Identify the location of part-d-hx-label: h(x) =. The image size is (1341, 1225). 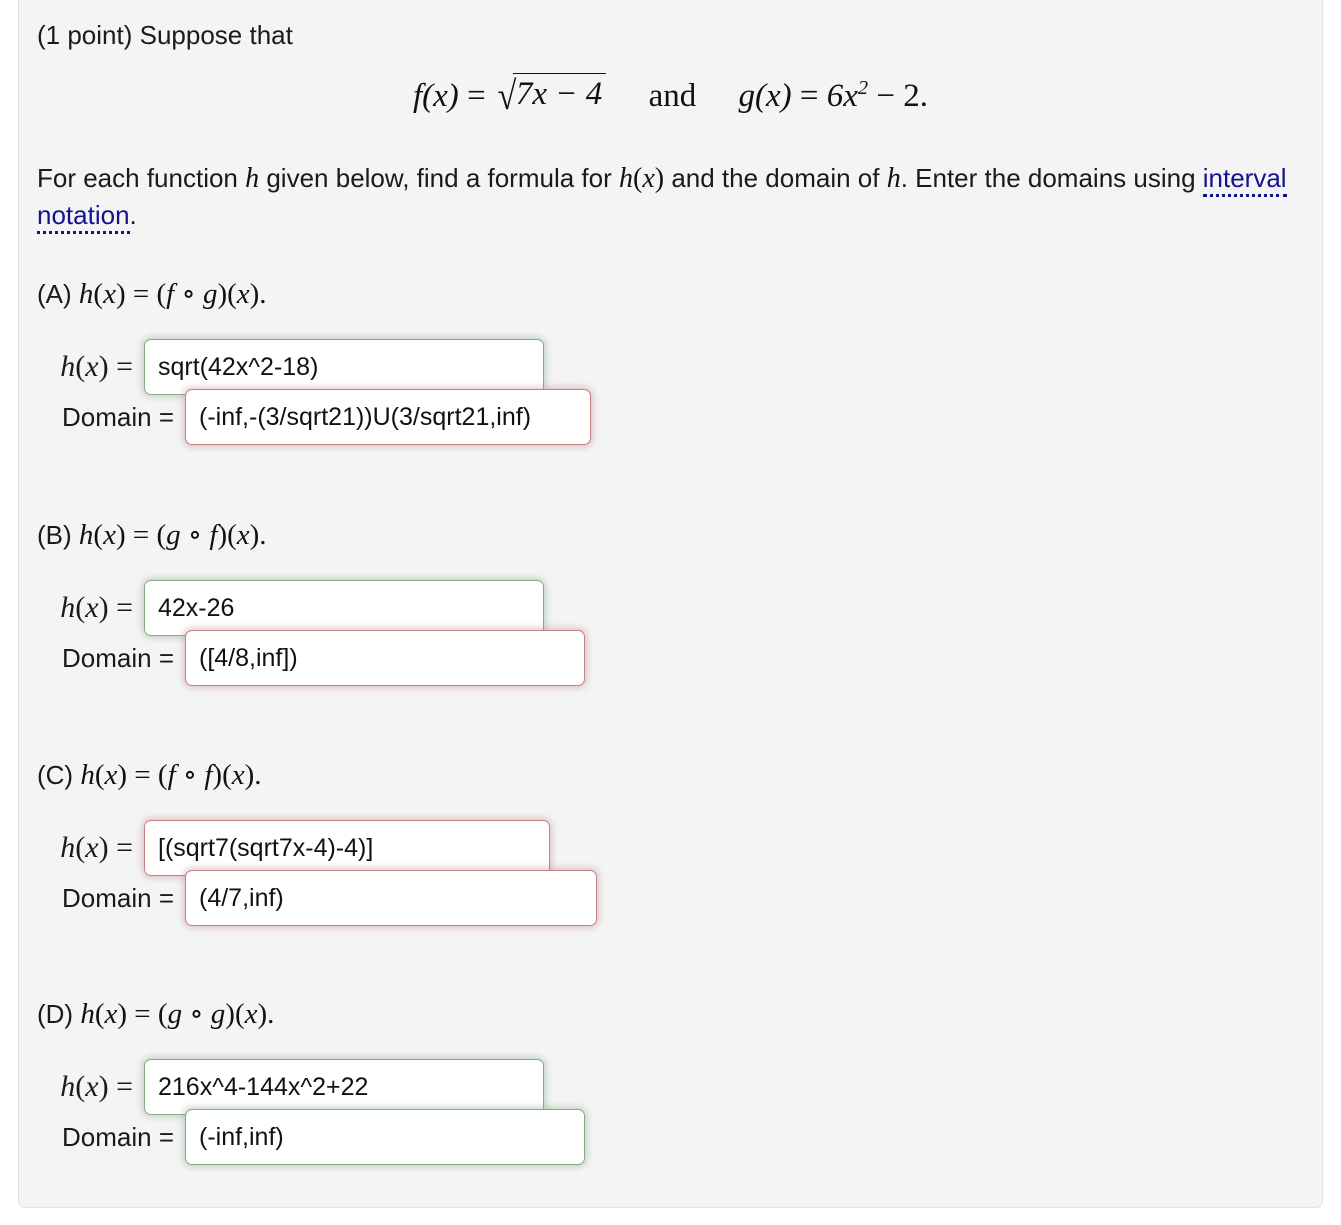
(96, 1086).